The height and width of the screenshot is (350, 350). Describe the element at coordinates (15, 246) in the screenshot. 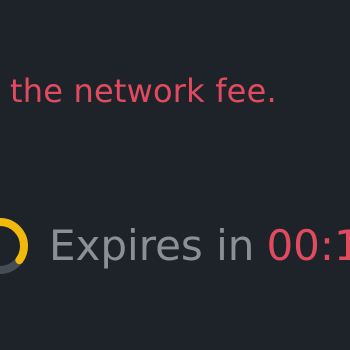

I see `countdown-ring-icon` at that location.